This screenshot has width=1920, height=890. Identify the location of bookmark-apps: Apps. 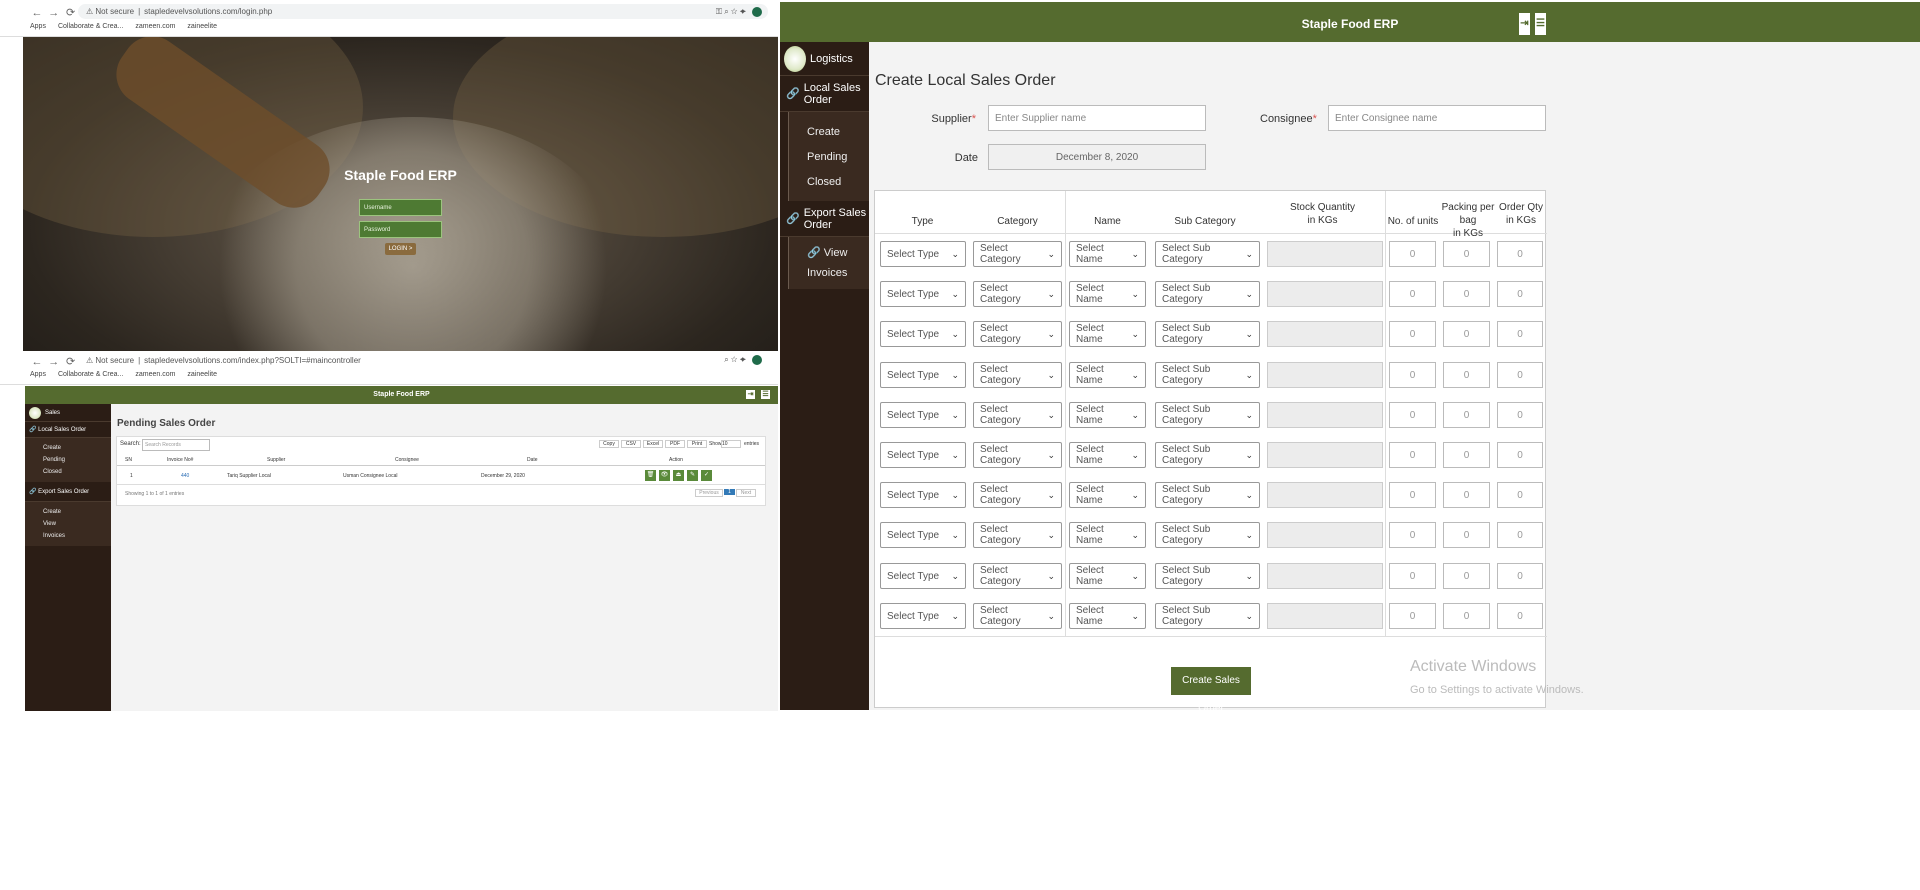
(38, 26).